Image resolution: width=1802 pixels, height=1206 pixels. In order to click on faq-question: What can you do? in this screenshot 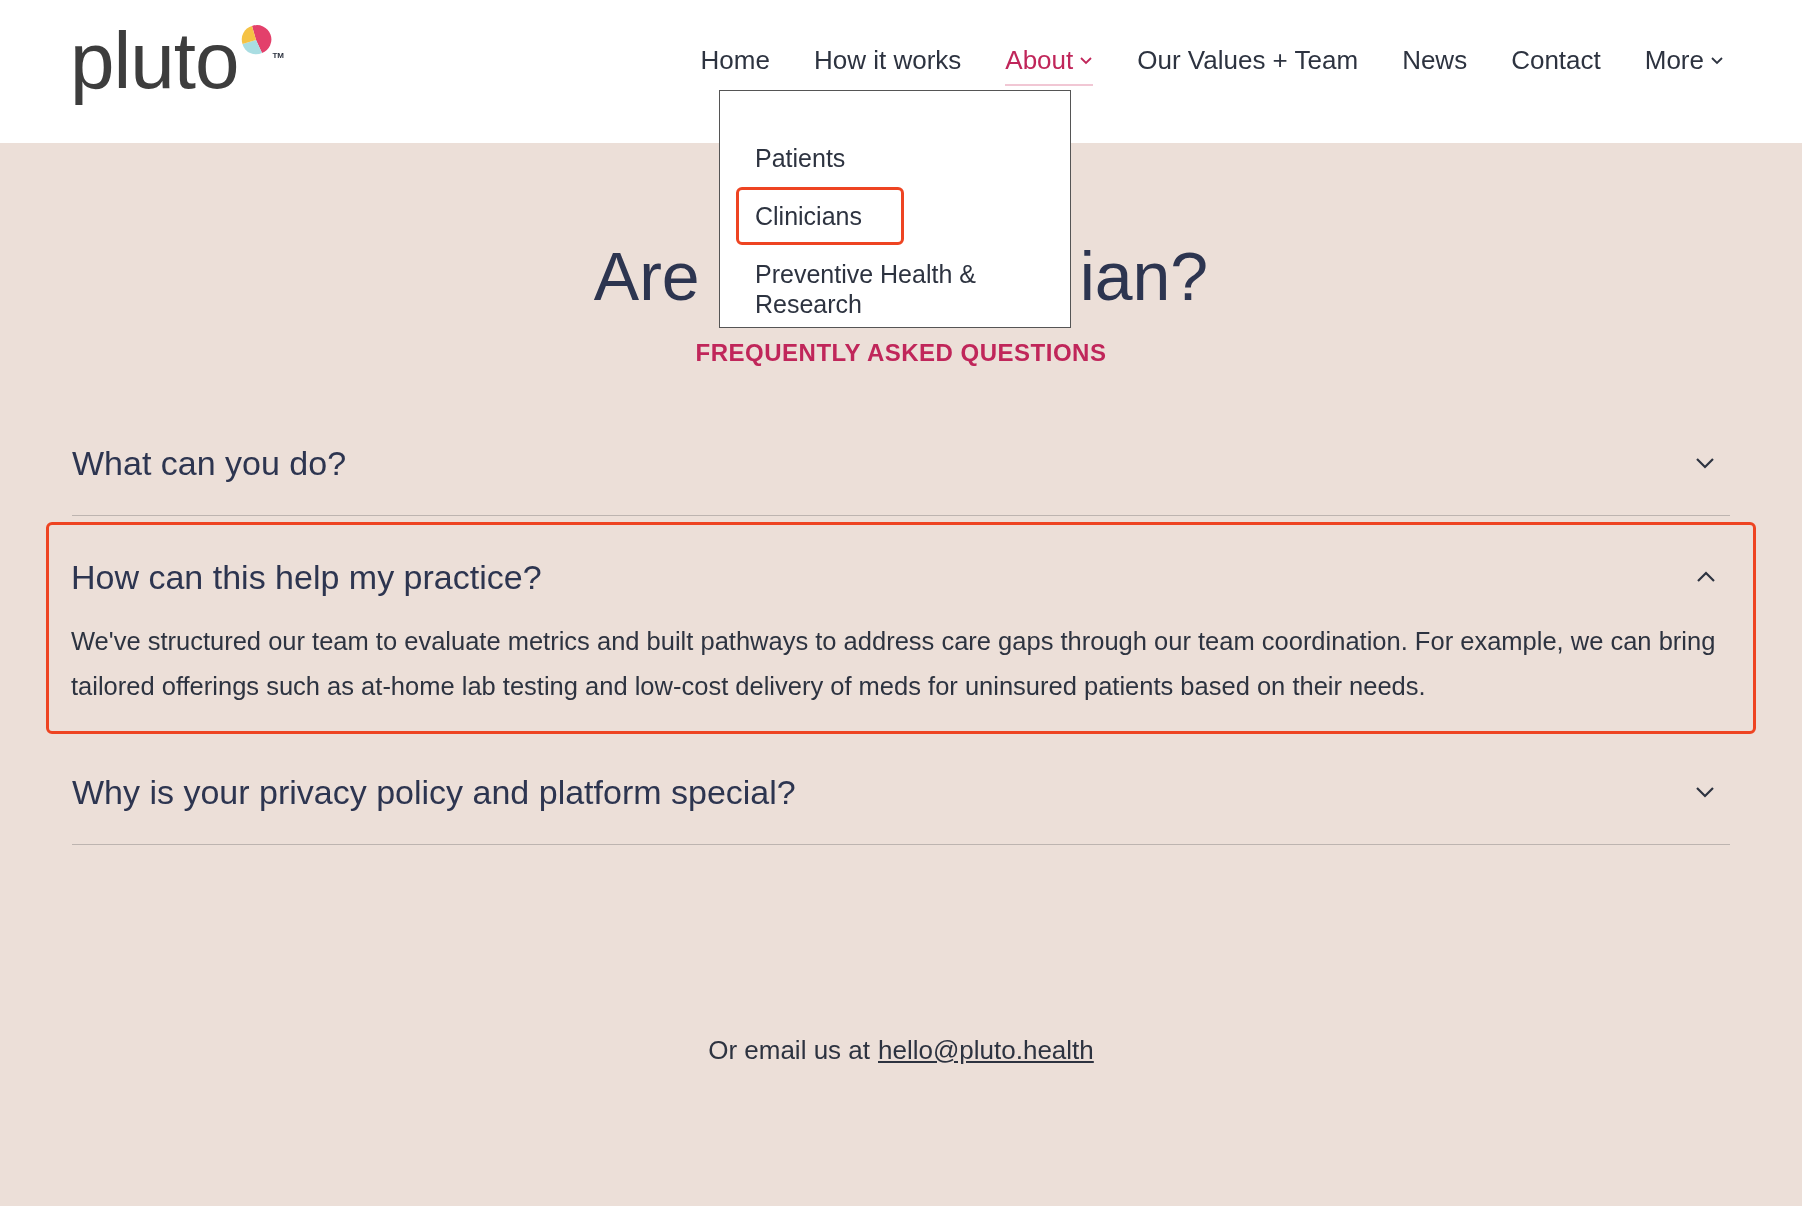, I will do `click(901, 463)`.